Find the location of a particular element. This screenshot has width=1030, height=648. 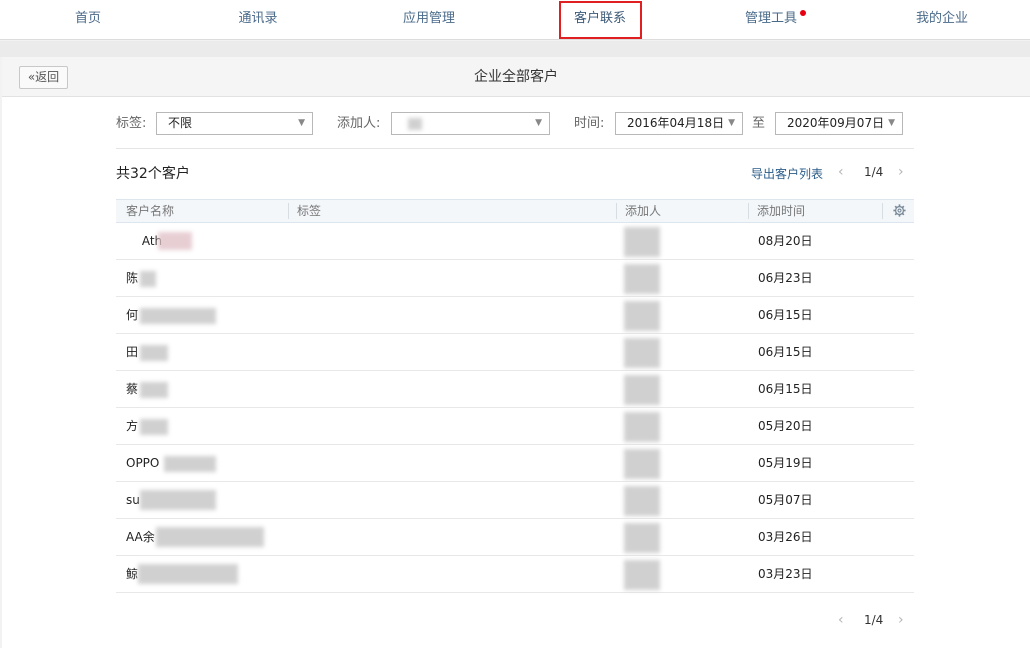

table-row: Ath 08月20日 is located at coordinates (515, 241).